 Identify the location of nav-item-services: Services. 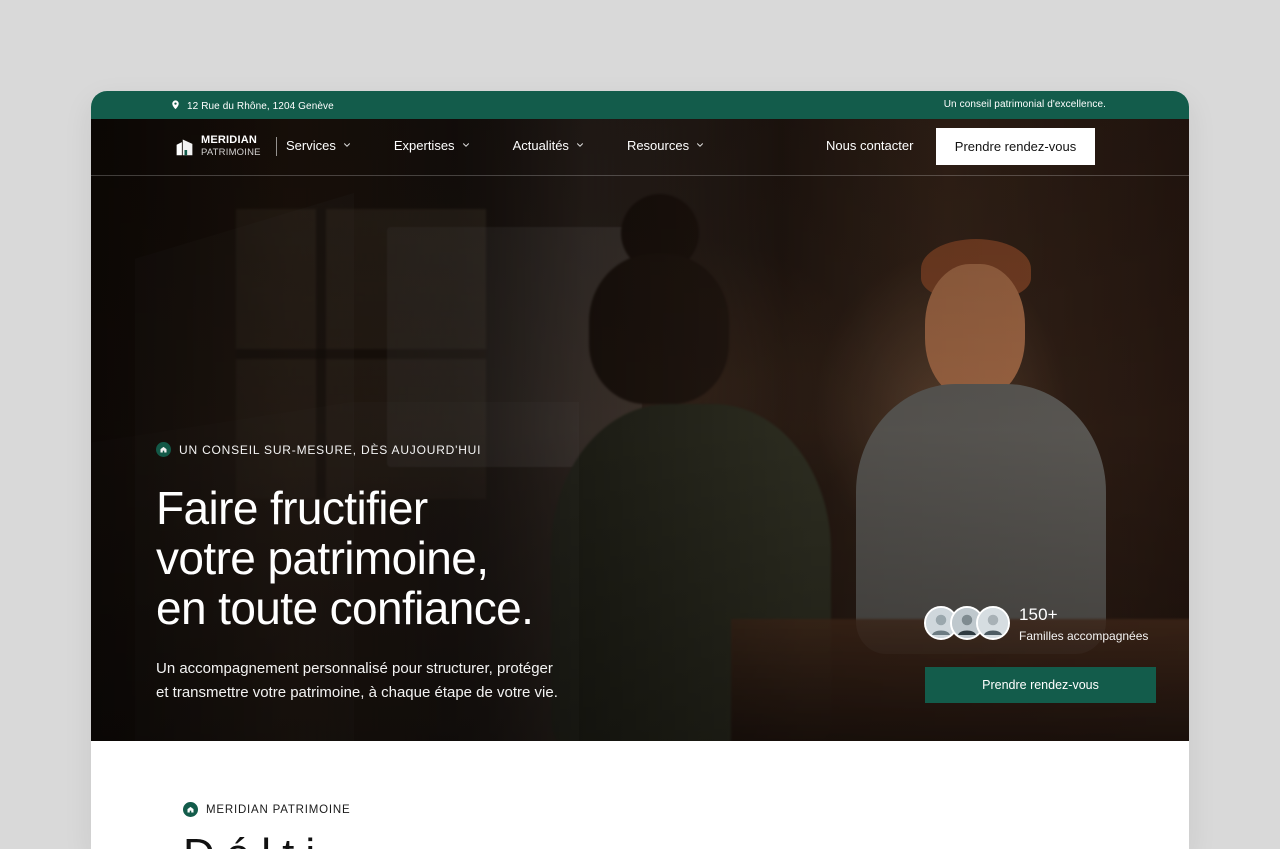
(319, 145).